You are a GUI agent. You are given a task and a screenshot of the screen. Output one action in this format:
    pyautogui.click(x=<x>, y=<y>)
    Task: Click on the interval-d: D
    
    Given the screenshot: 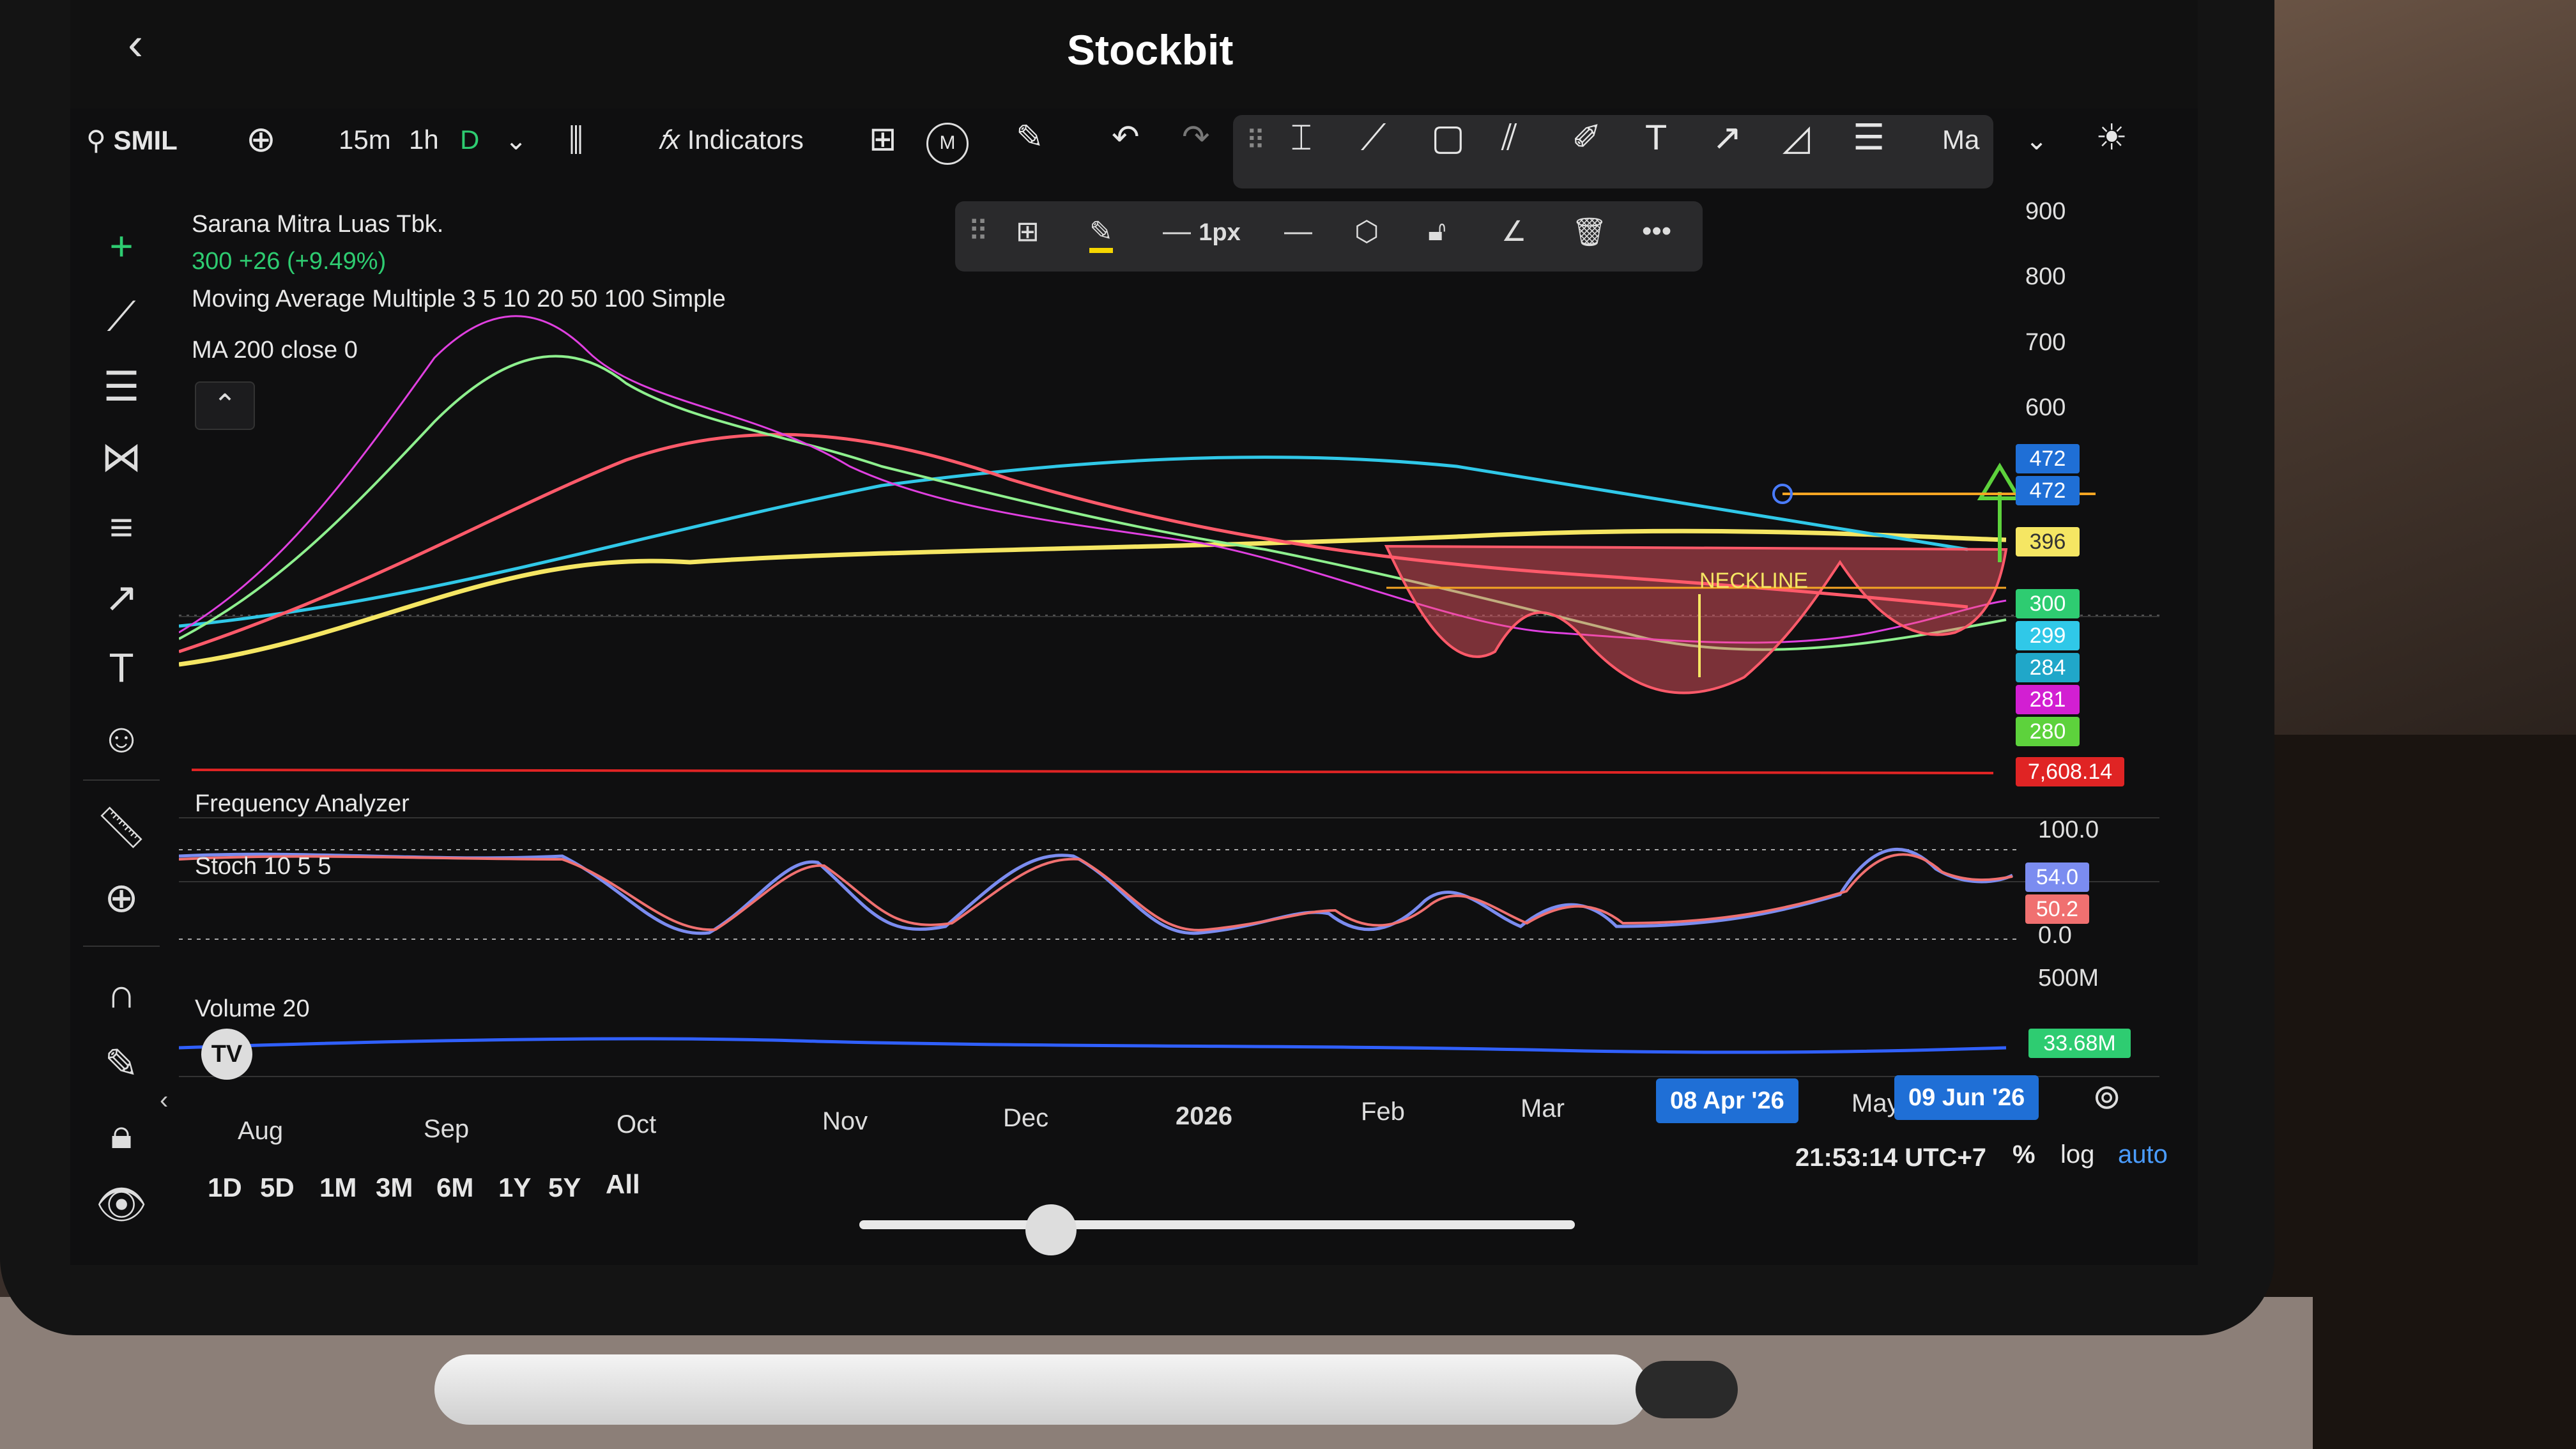 What is the action you would take?
    pyautogui.click(x=469, y=140)
    